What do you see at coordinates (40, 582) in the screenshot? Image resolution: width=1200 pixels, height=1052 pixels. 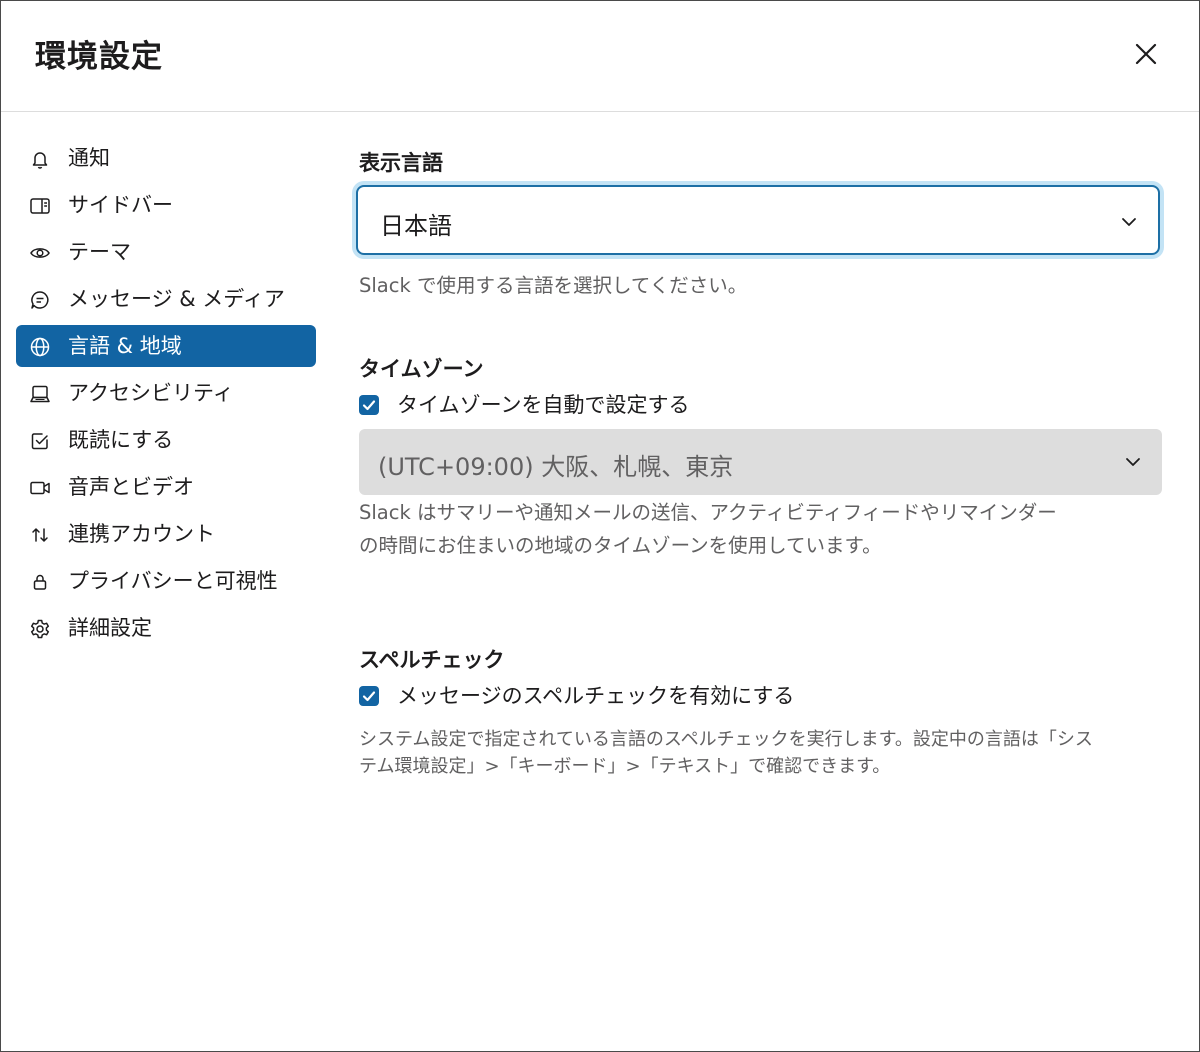 I see `lock-icon` at bounding box center [40, 582].